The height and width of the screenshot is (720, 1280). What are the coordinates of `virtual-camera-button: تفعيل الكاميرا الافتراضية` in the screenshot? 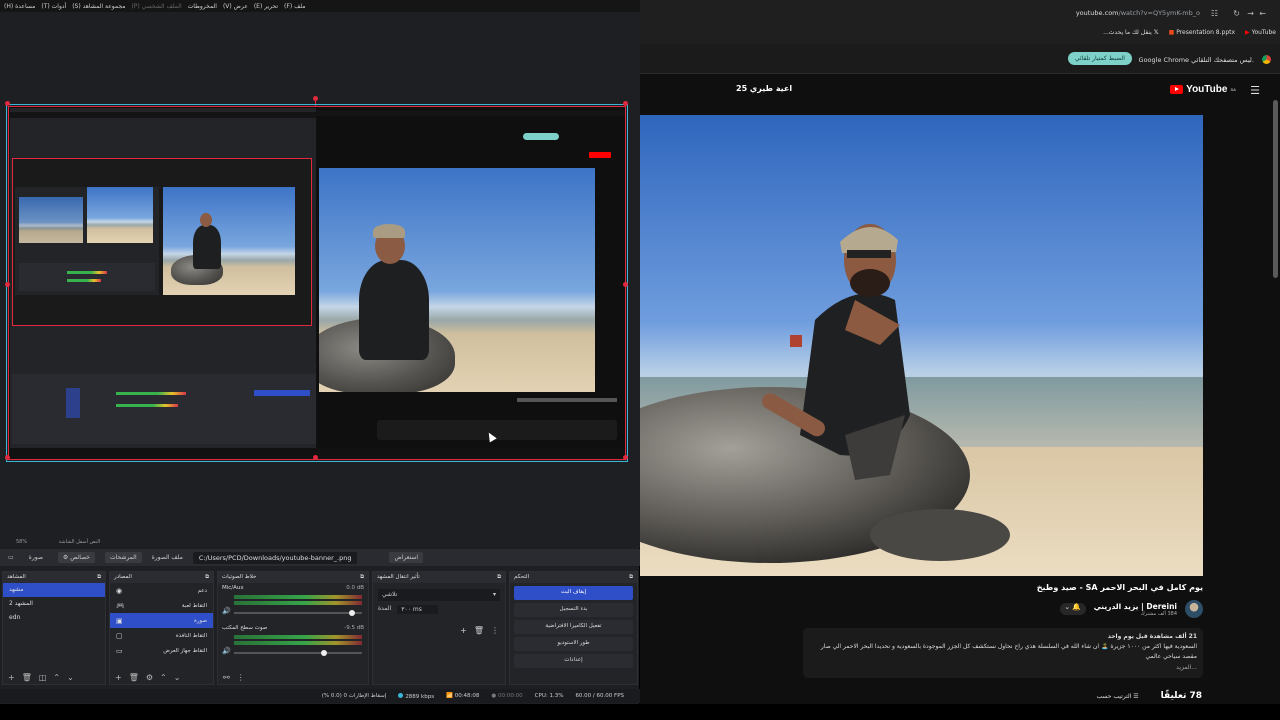 It's located at (573, 627).